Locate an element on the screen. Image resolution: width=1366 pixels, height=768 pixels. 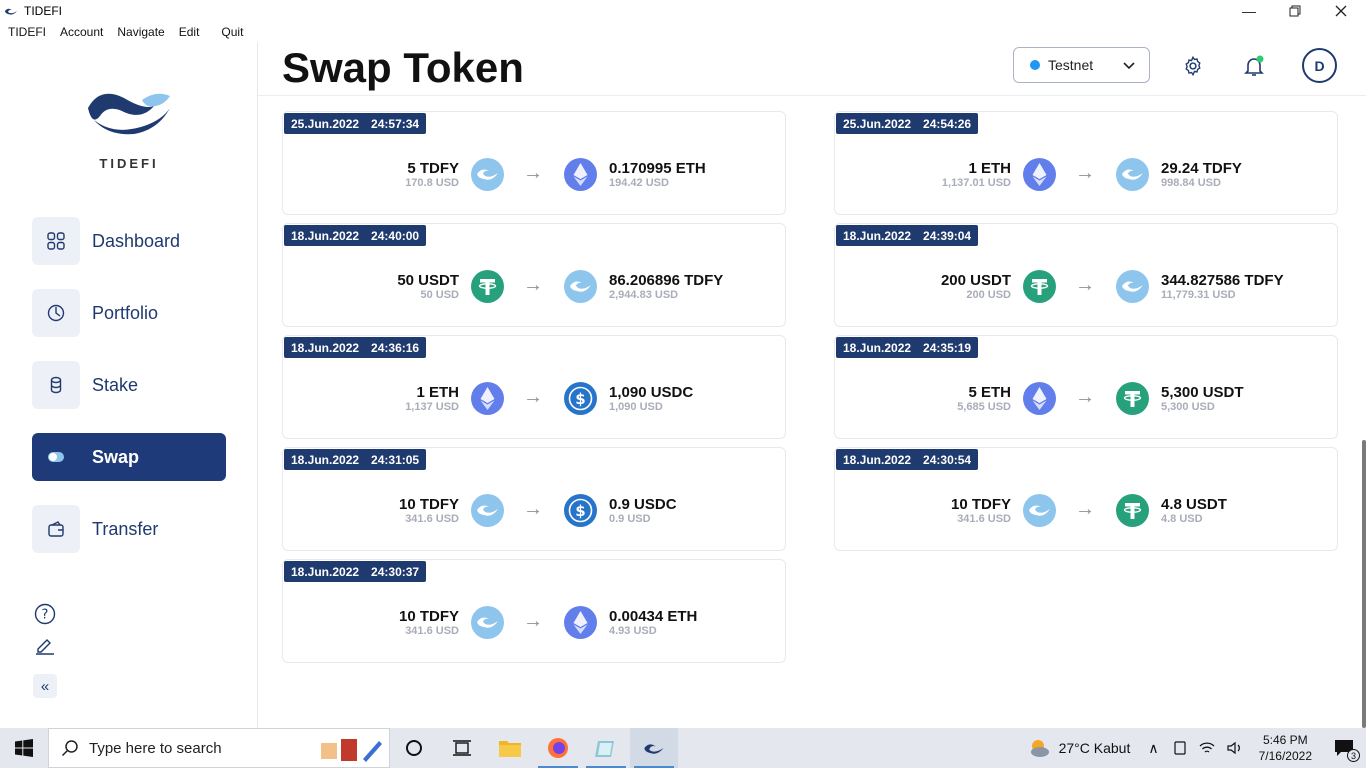
swap-from: 5 ETH 5,685 USD is located at coordinates (984, 399).